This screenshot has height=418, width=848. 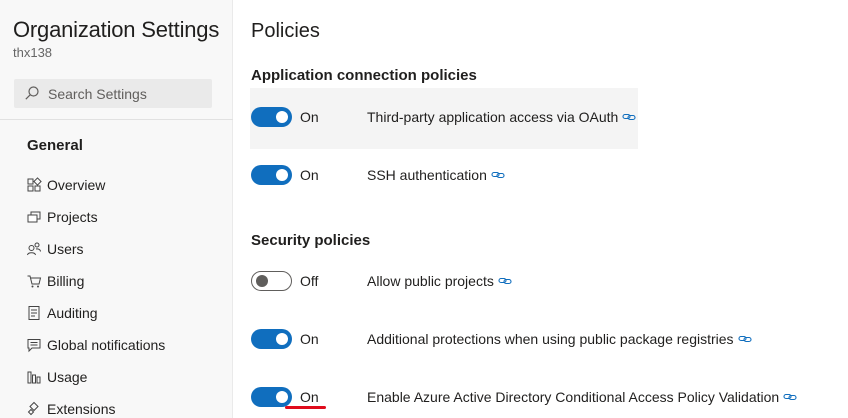 I want to click on sidebar-item-label: Overview, so click(x=76, y=185).